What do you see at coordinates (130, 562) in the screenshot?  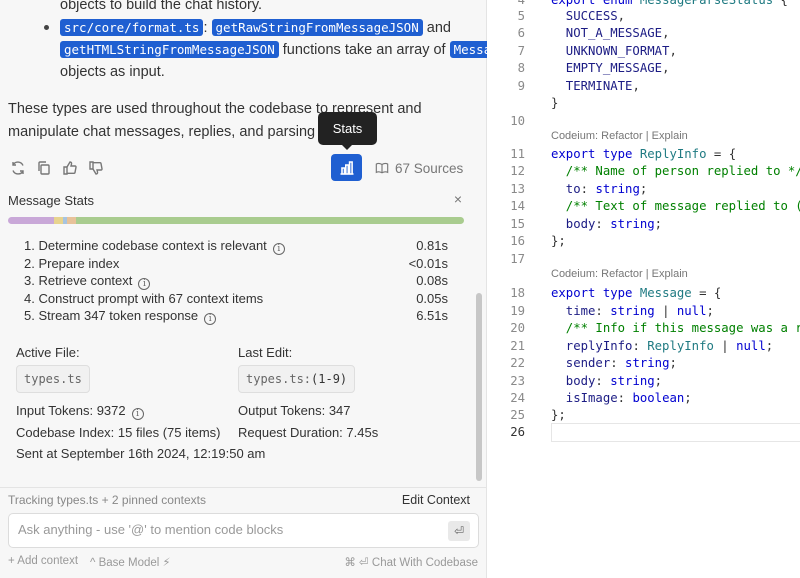 I see `base-model-selector: ^ Base Model ⚡` at bounding box center [130, 562].